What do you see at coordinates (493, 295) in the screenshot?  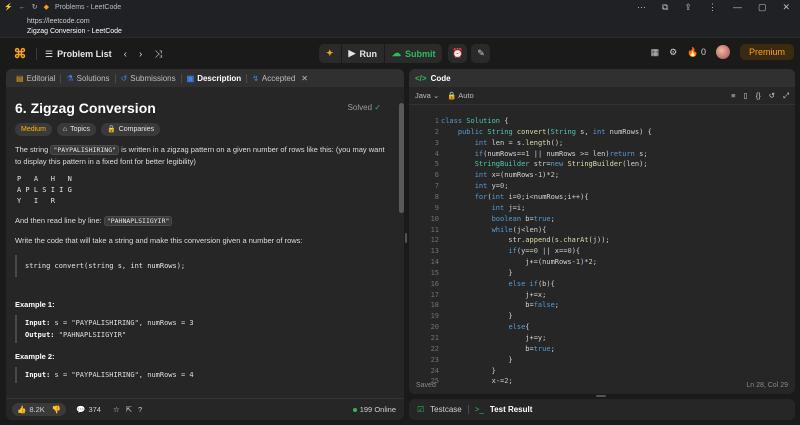 I see `code-line: j+=x;` at bounding box center [493, 295].